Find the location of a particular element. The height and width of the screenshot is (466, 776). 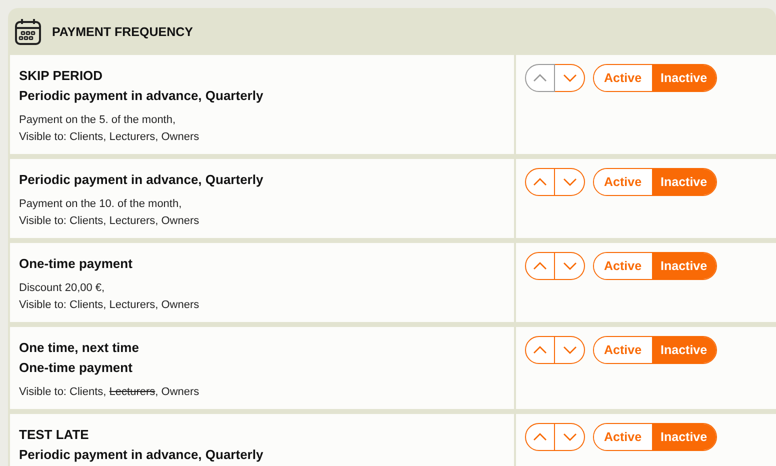

rule-detail: Payment on the 10. of the month, is located at coordinates (101, 204).